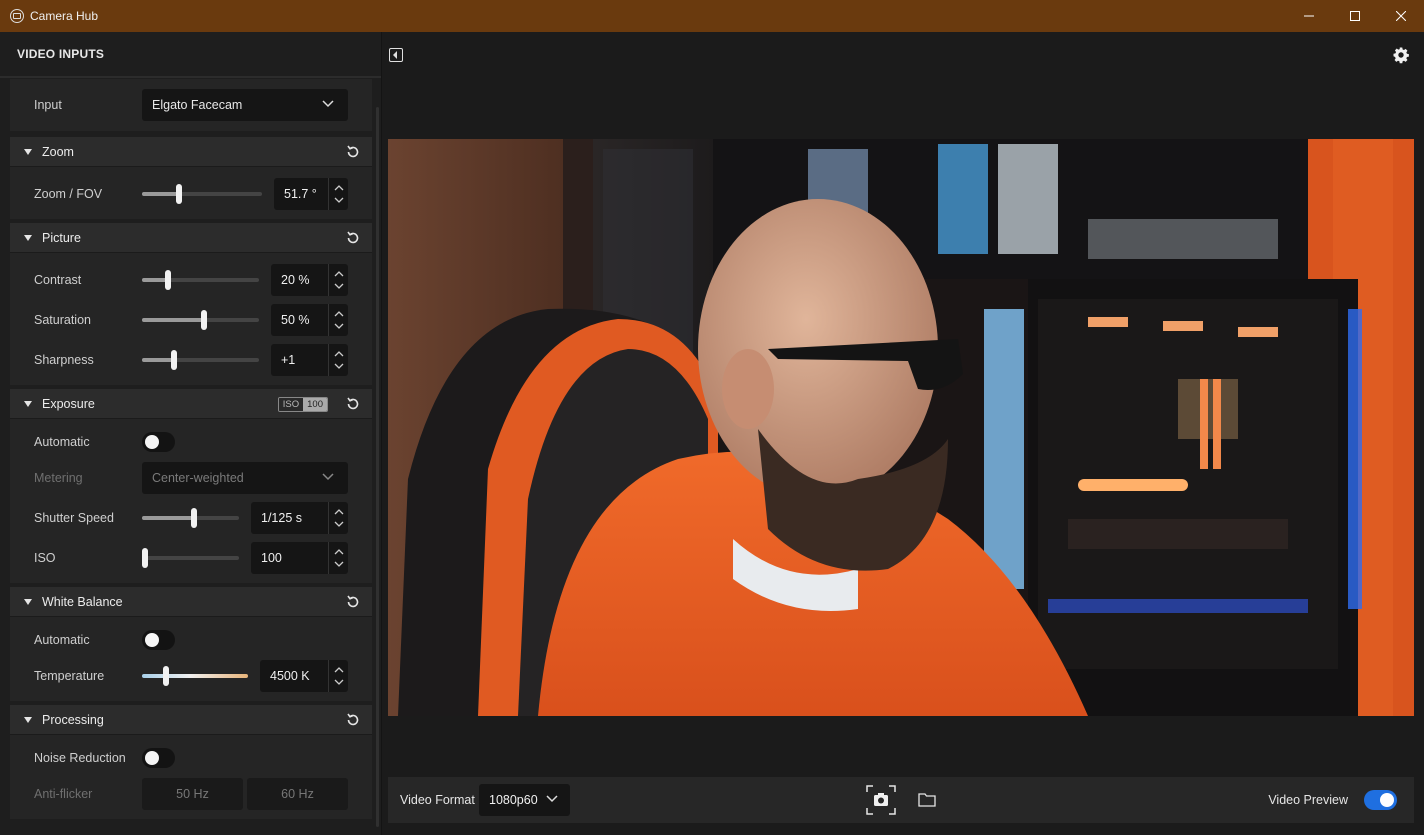 The height and width of the screenshot is (835, 1424). I want to click on gear-icon, so click(1401, 55).